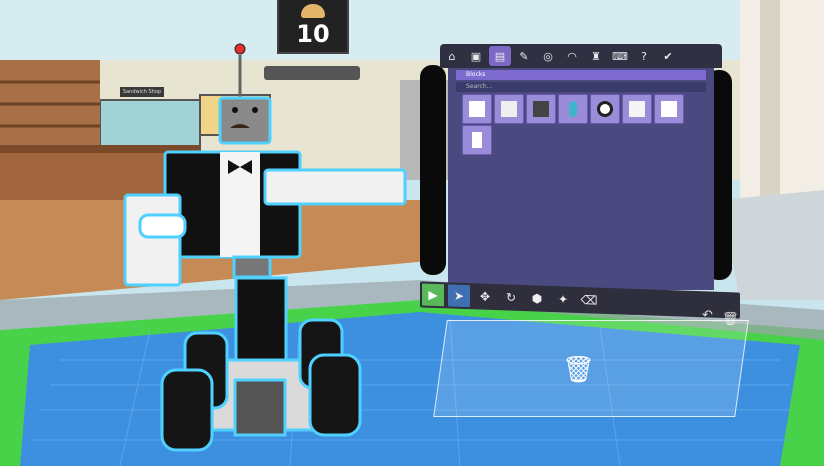 Image resolution: width=824 pixels, height=466 pixels. I want to click on eraser-icon: ⌫, so click(589, 300).